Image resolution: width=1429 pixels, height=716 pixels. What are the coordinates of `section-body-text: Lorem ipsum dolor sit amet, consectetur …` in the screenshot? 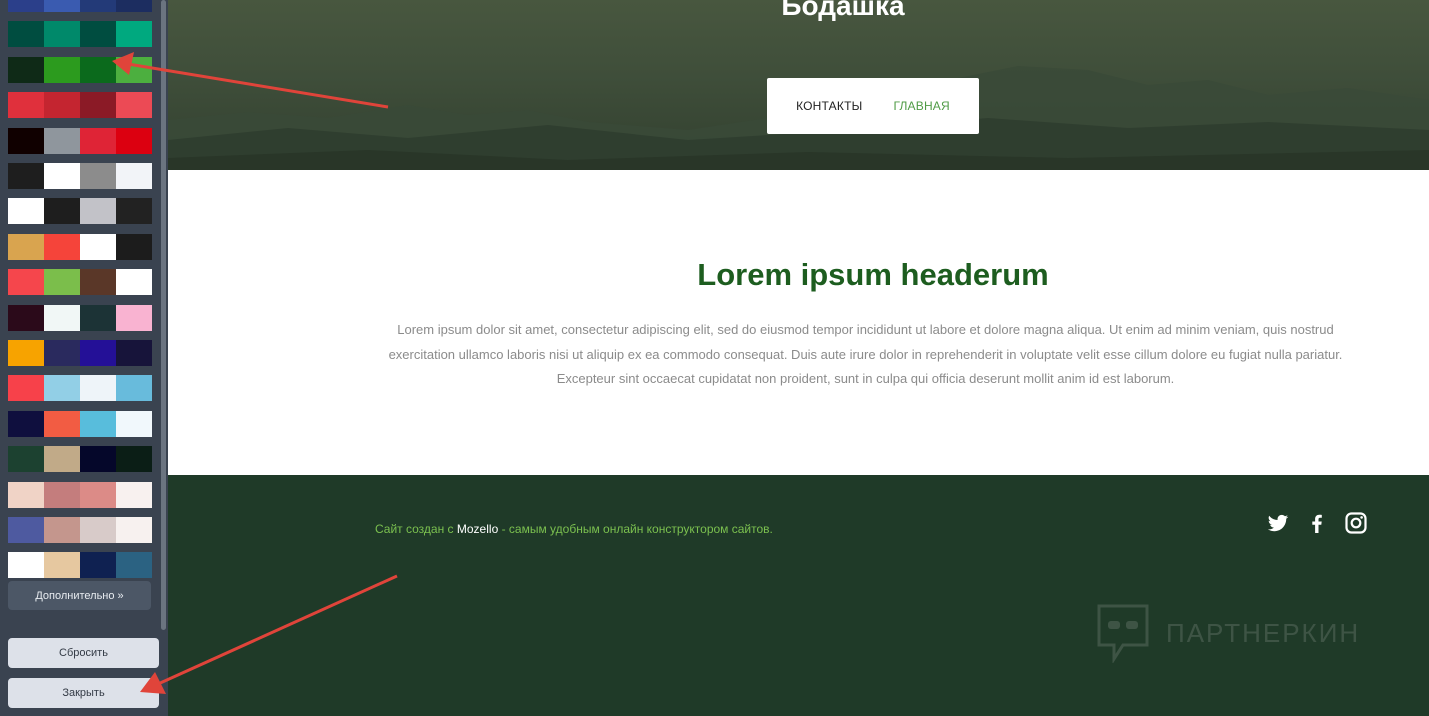 It's located at (865, 354).